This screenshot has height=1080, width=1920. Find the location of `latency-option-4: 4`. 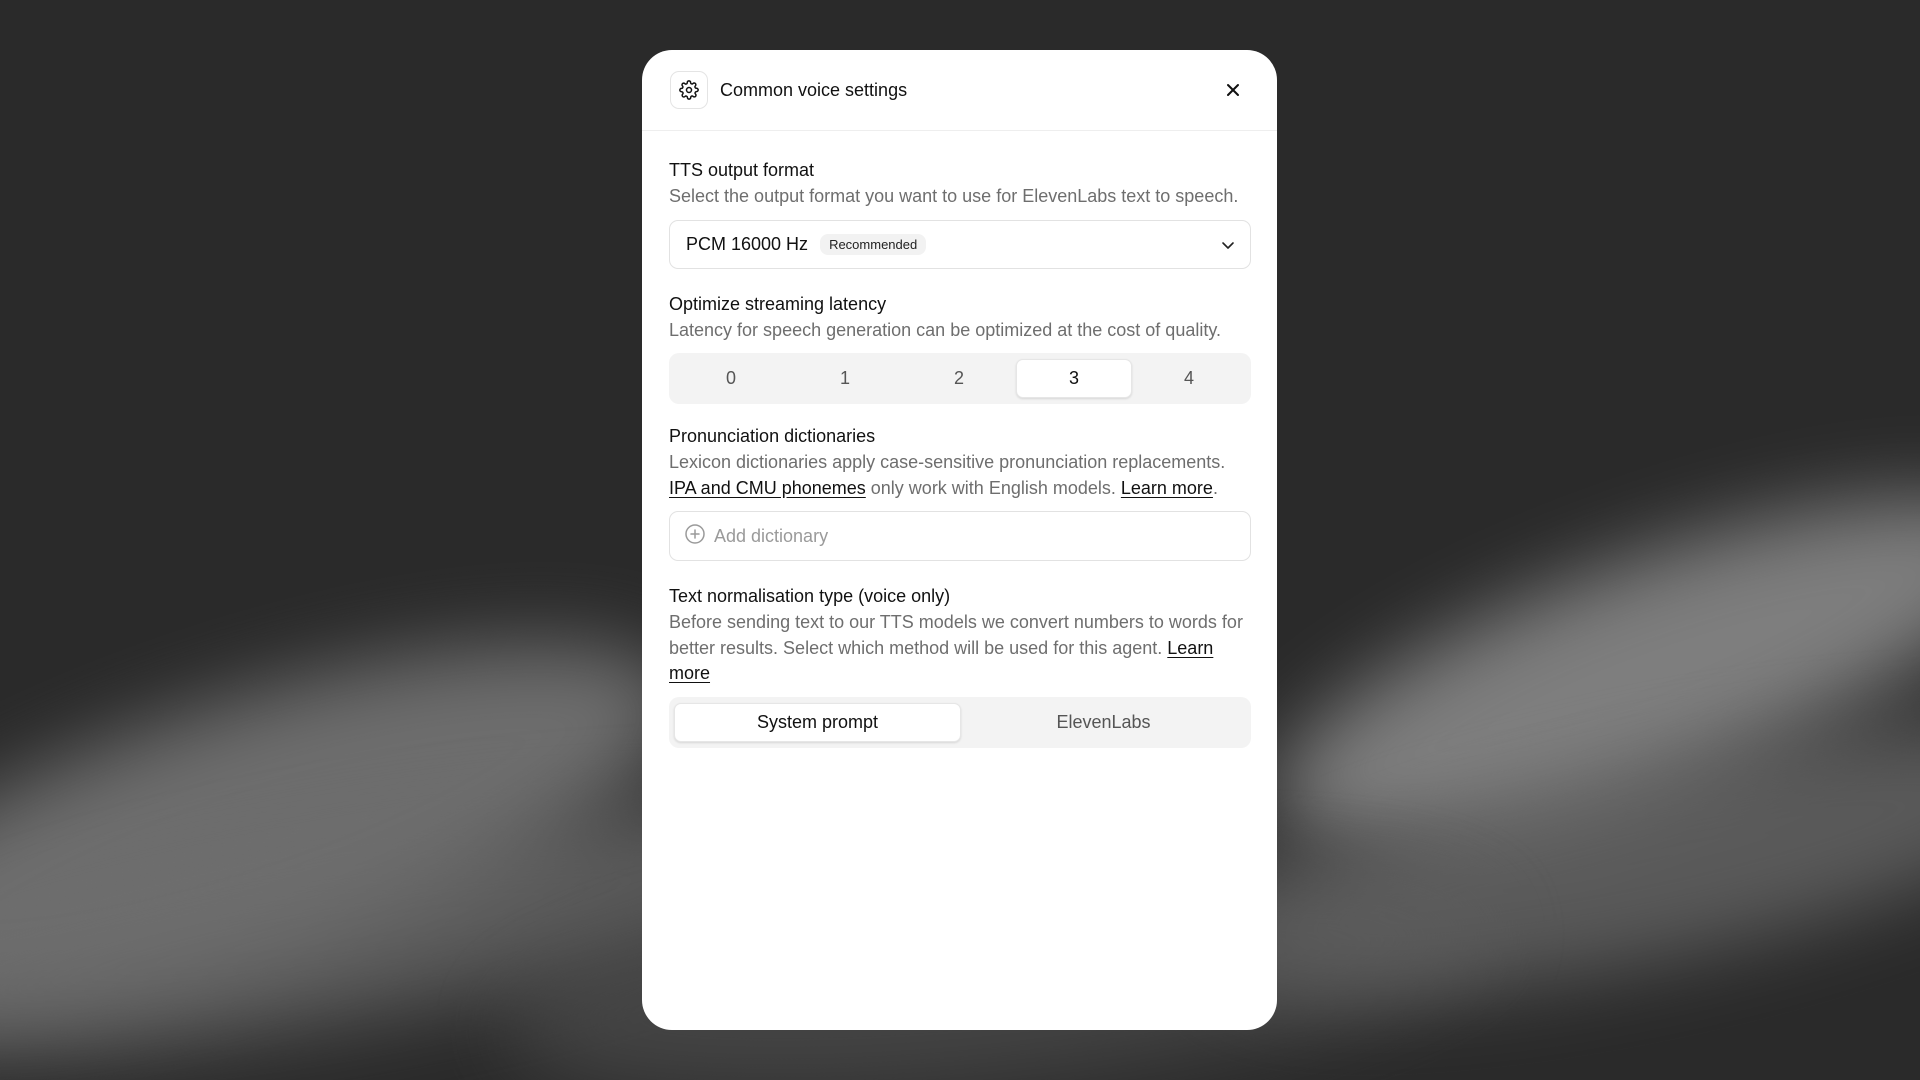

latency-option-4: 4 is located at coordinates (1189, 378).